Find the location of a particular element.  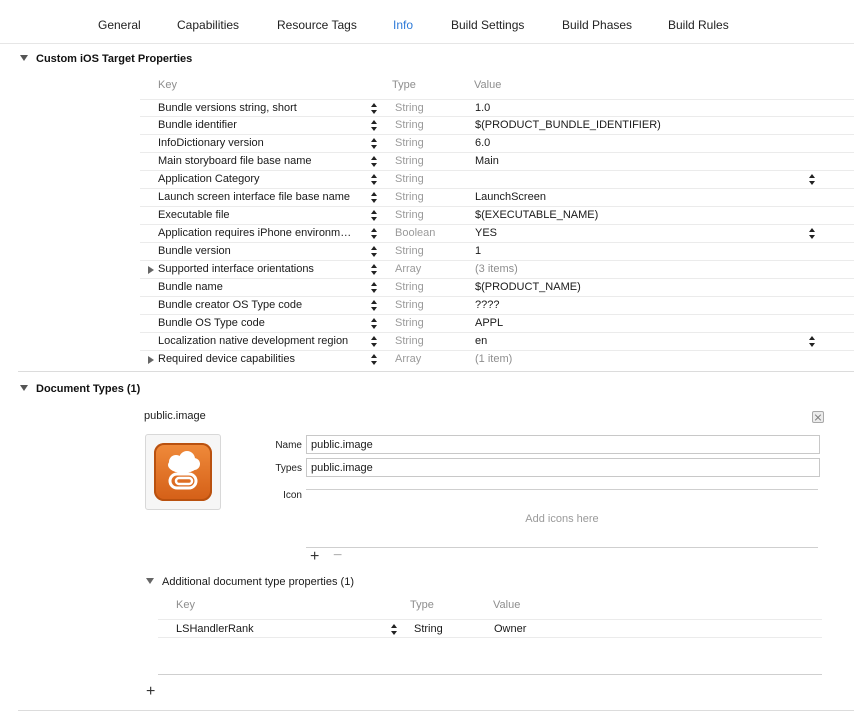

row-value: YES is located at coordinates (486, 233).